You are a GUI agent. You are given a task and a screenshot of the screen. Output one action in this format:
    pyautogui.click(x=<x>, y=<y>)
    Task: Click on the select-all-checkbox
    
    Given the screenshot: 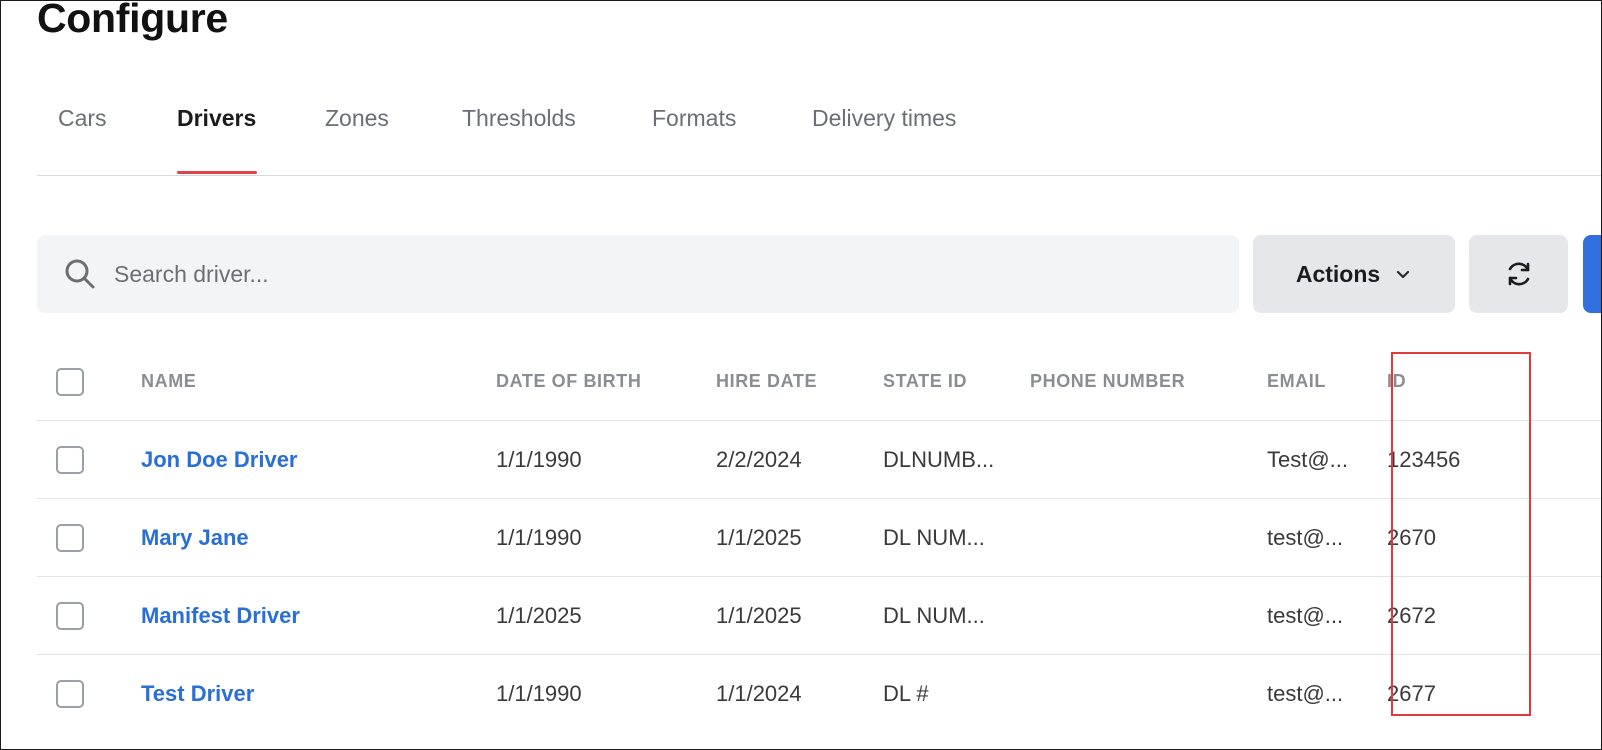 What is the action you would take?
    pyautogui.click(x=70, y=381)
    